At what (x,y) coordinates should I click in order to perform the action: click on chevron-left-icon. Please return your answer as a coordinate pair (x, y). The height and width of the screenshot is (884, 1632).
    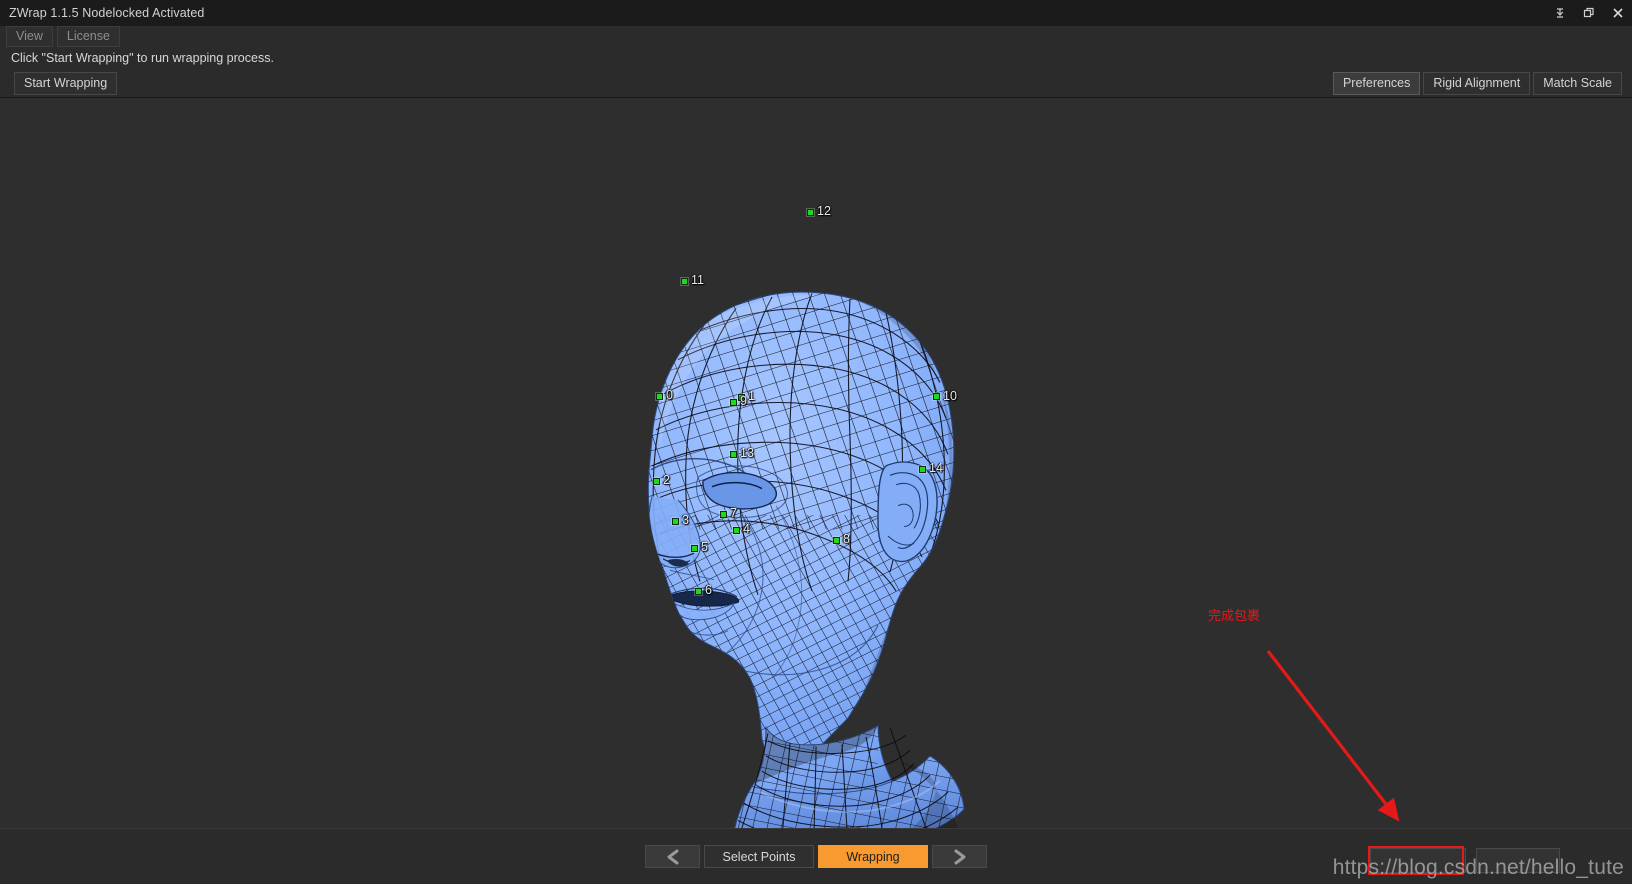
    Looking at the image, I should click on (672, 856).